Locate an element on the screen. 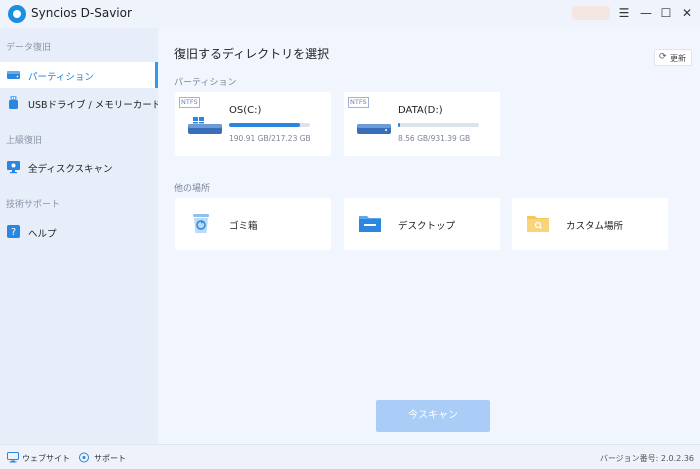 The width and height of the screenshot is (700, 469). refresh-icon: ⟳ is located at coordinates (663, 57).